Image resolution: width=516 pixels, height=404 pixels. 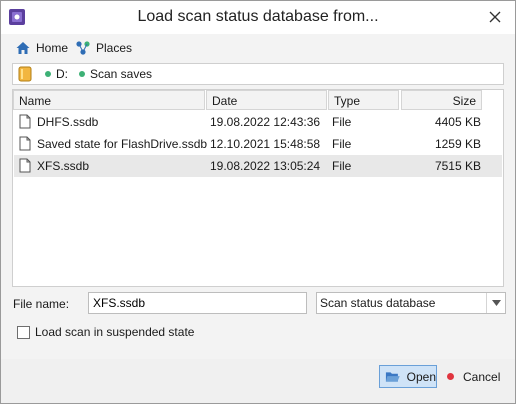 I want to click on open-label: Open, so click(x=421, y=376).